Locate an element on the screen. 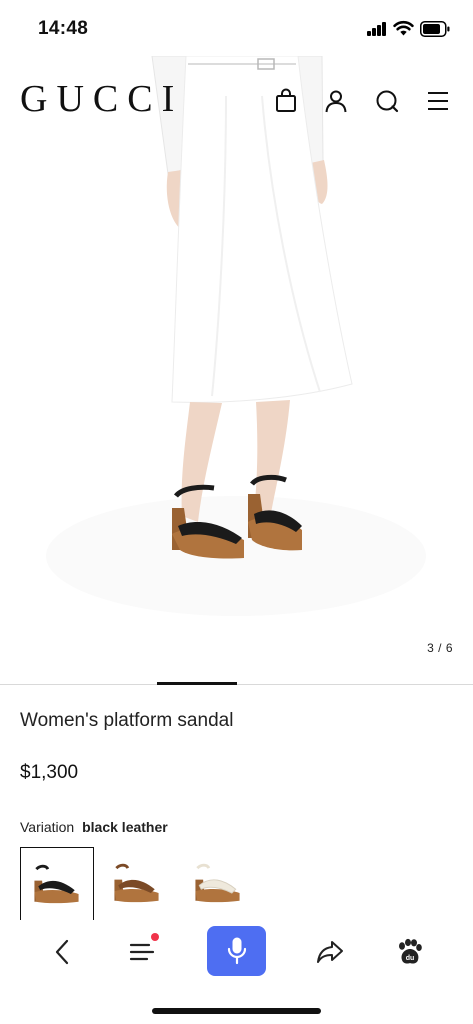 The image size is (473, 1024). tabs-menu-button is located at coordinates (142, 952).